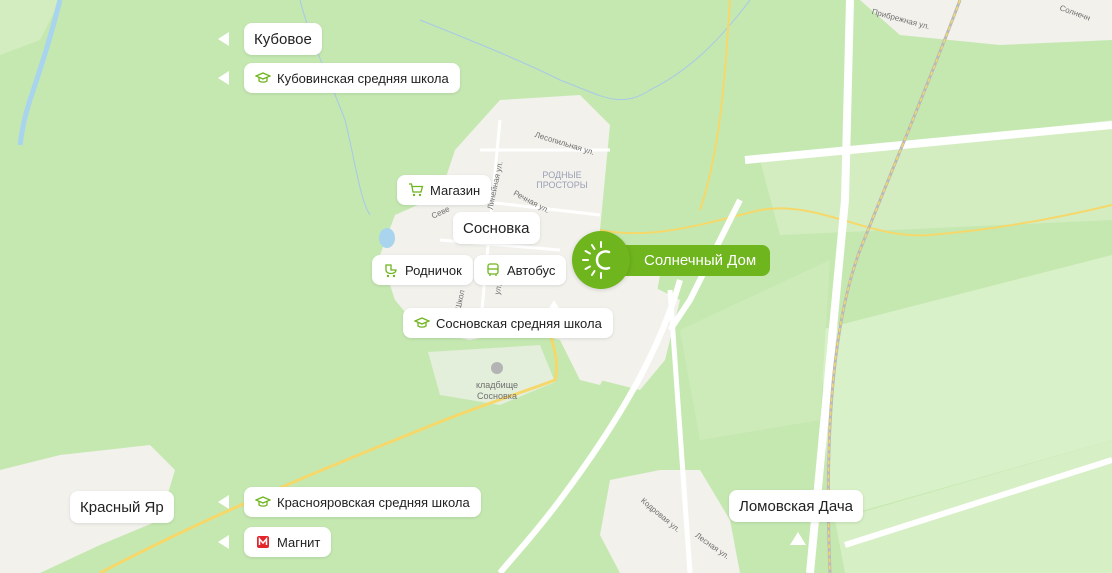  I want to click on solnechny-dom-marker: Солнечный Дом, so click(671, 260).